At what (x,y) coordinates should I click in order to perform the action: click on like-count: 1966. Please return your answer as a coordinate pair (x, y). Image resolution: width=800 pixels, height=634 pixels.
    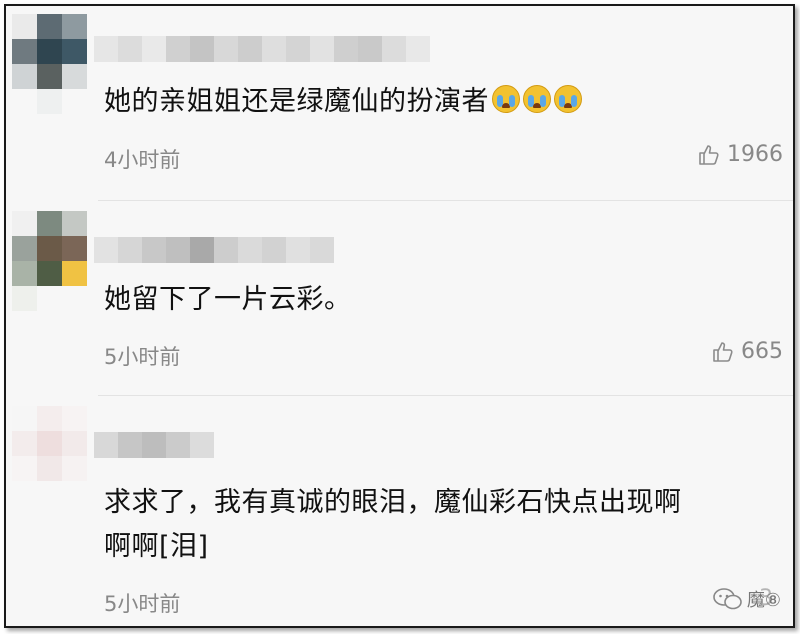
    Looking at the image, I should click on (755, 154).